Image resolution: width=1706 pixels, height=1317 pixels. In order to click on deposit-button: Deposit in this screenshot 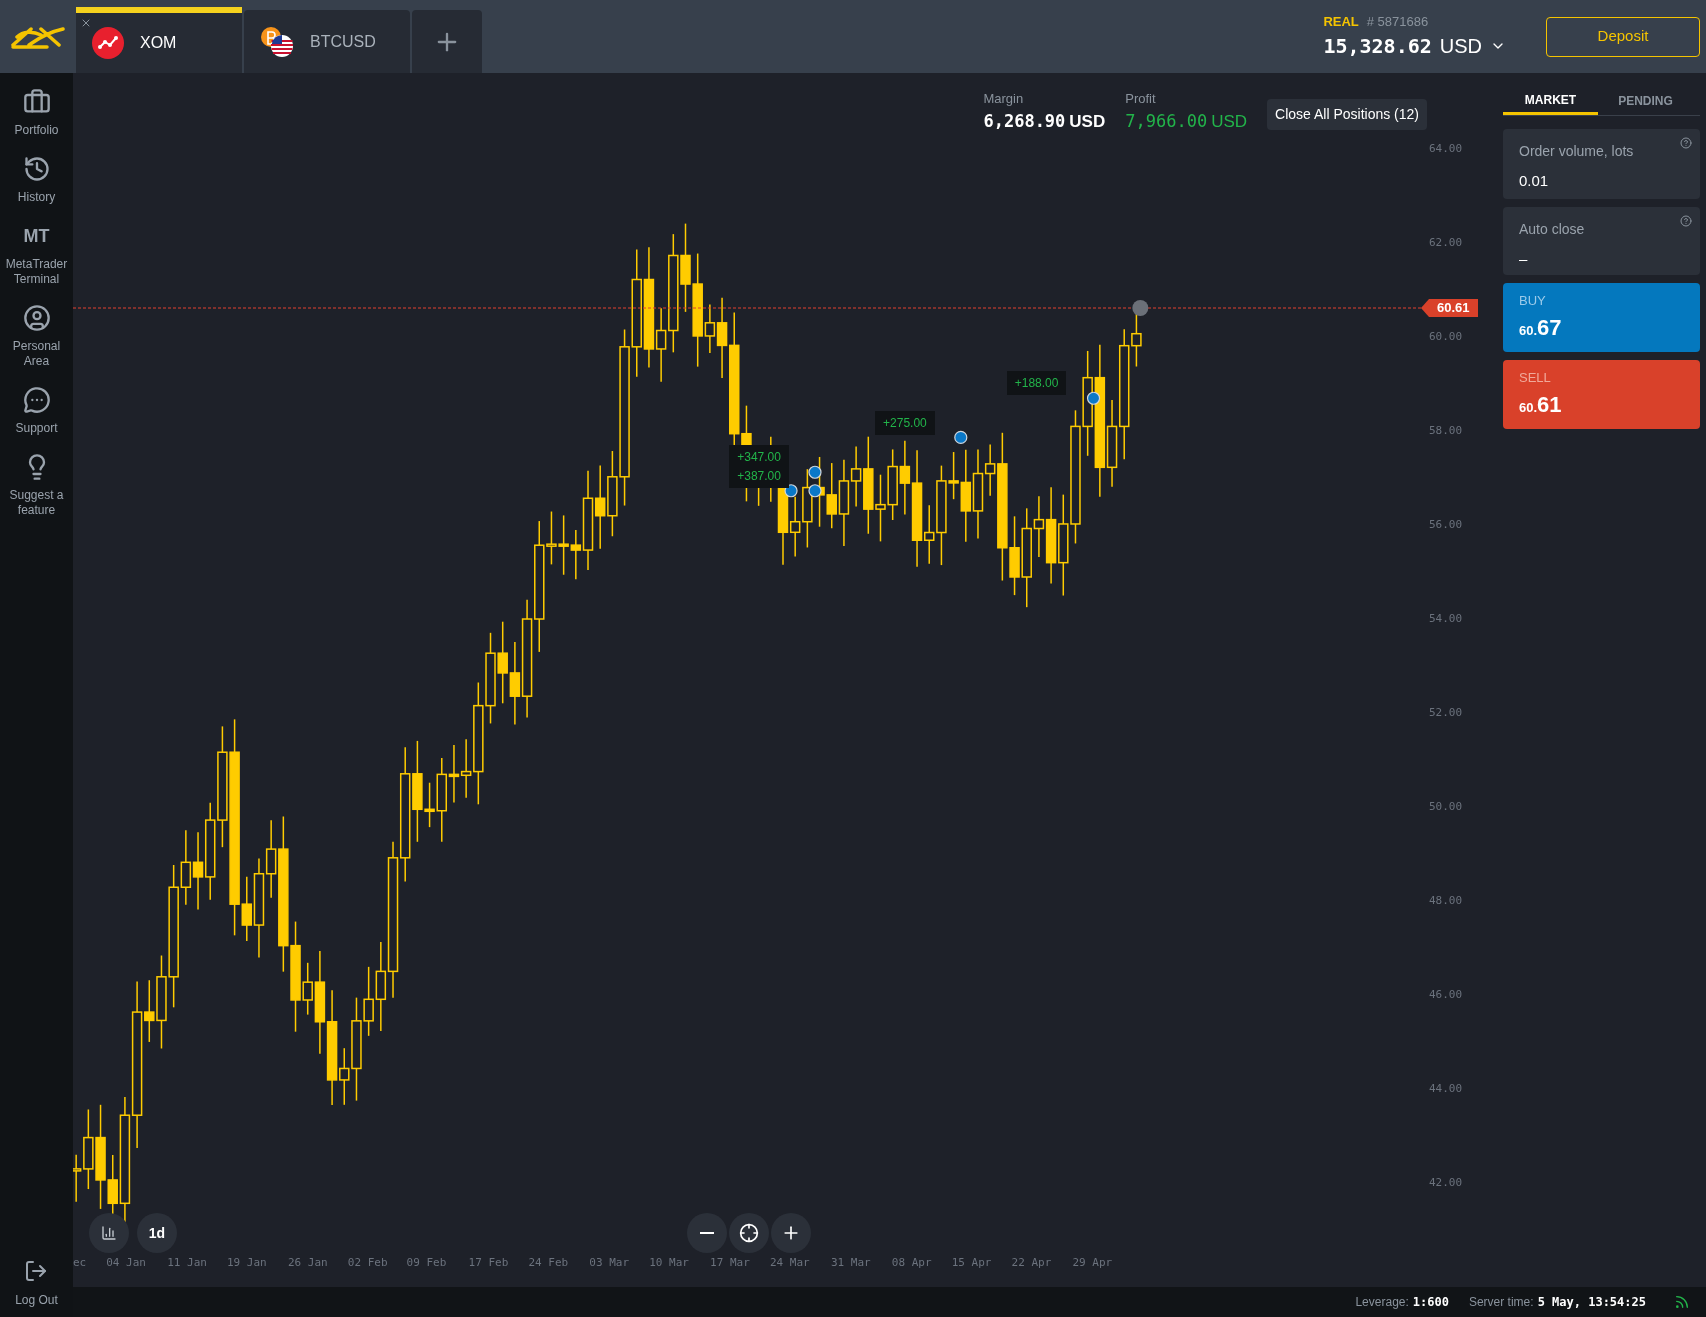, I will do `click(1623, 36)`.